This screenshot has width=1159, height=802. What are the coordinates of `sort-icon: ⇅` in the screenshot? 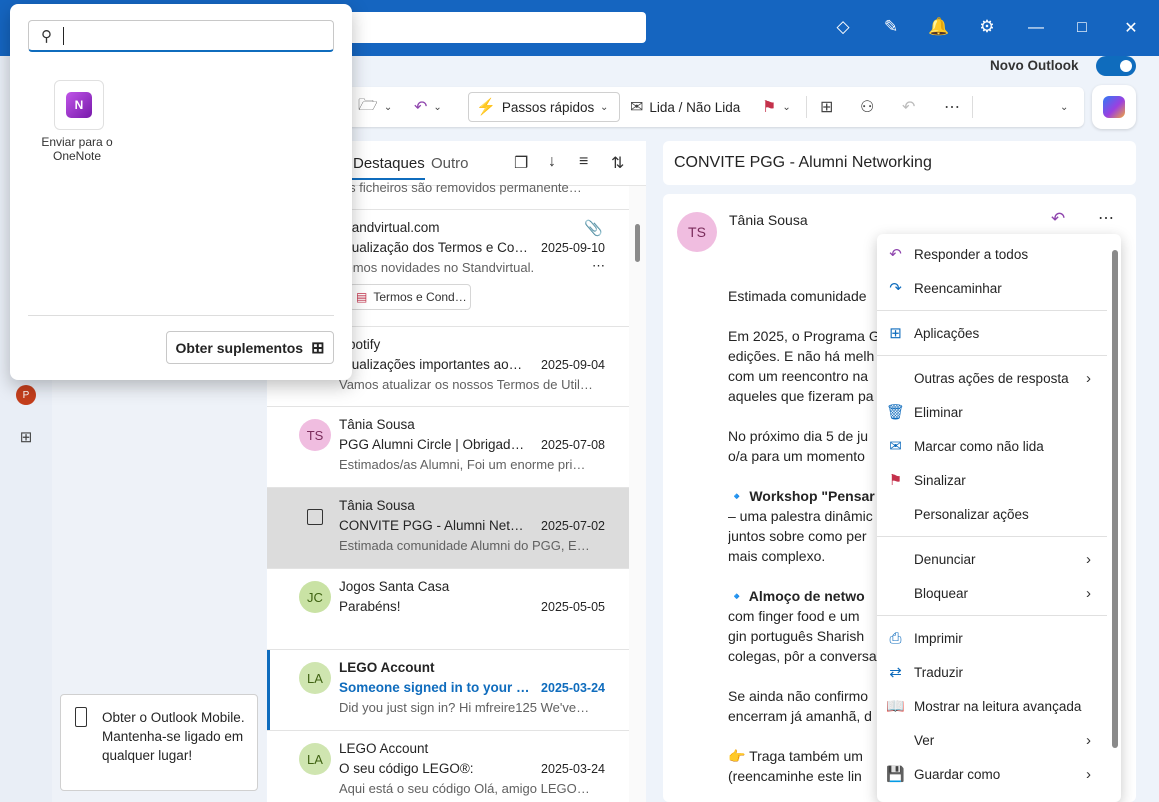 It's located at (617, 163).